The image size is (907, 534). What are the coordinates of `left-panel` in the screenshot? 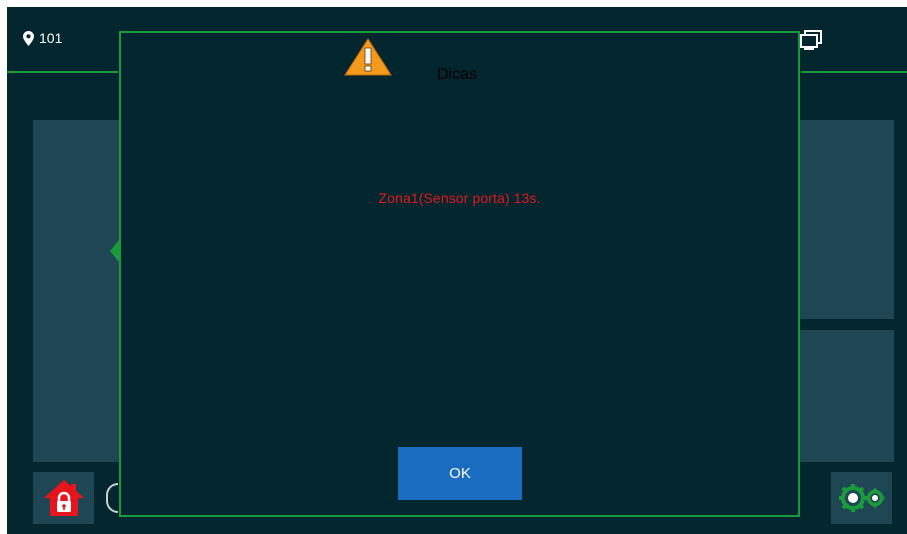 It's located at (76, 291).